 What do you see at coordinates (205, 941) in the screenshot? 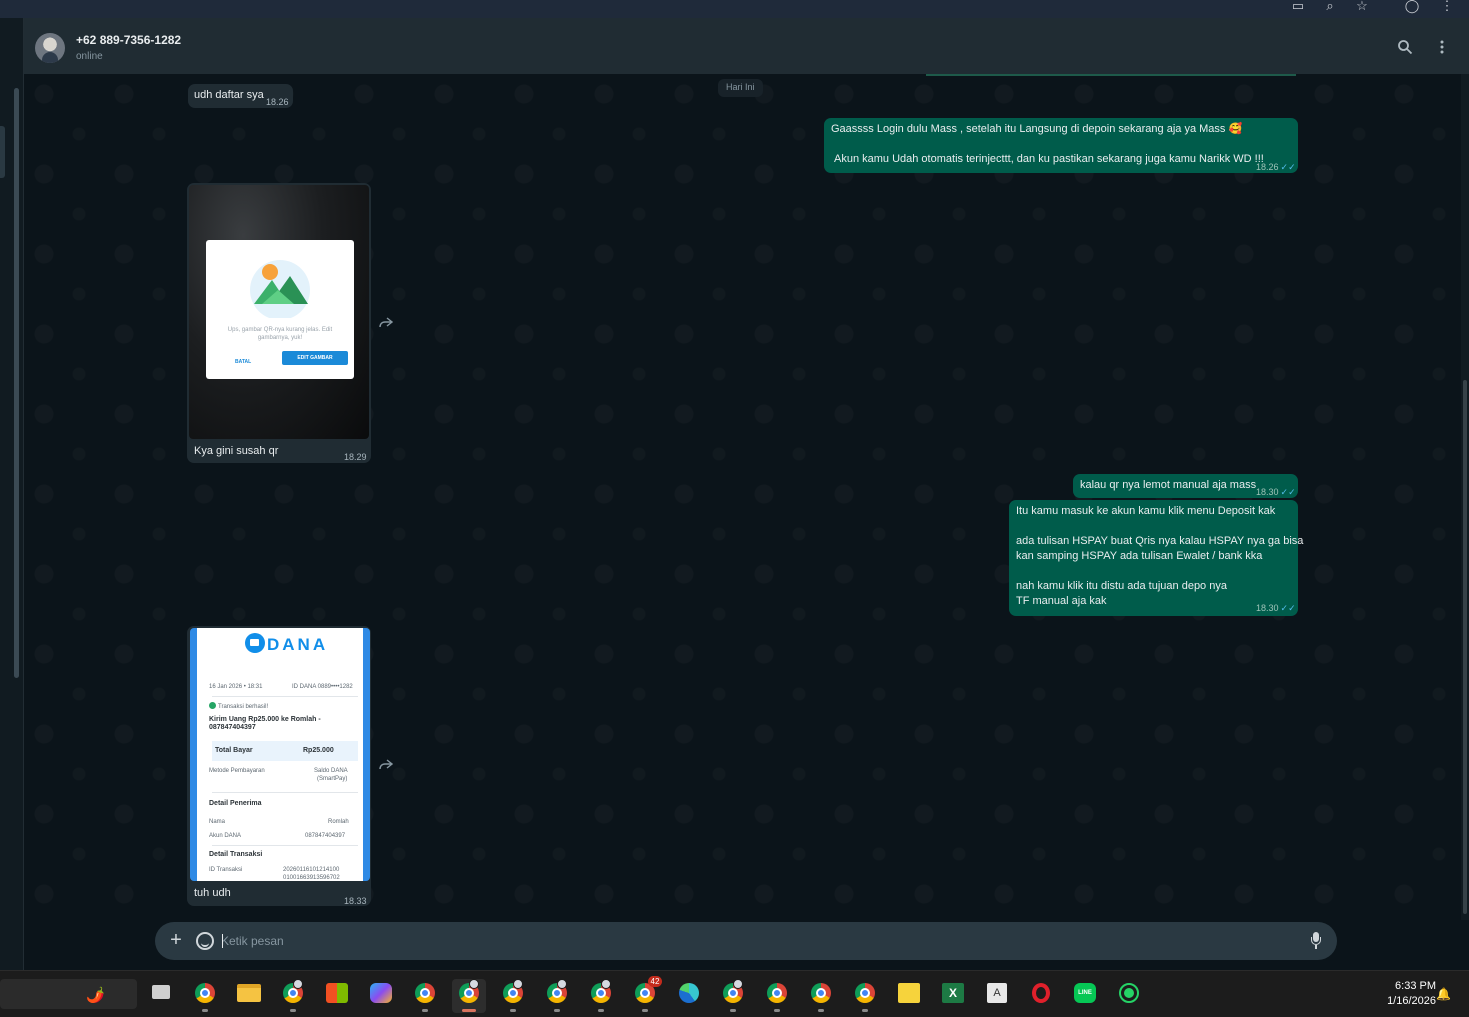
I see `emoji-sticker-icon` at bounding box center [205, 941].